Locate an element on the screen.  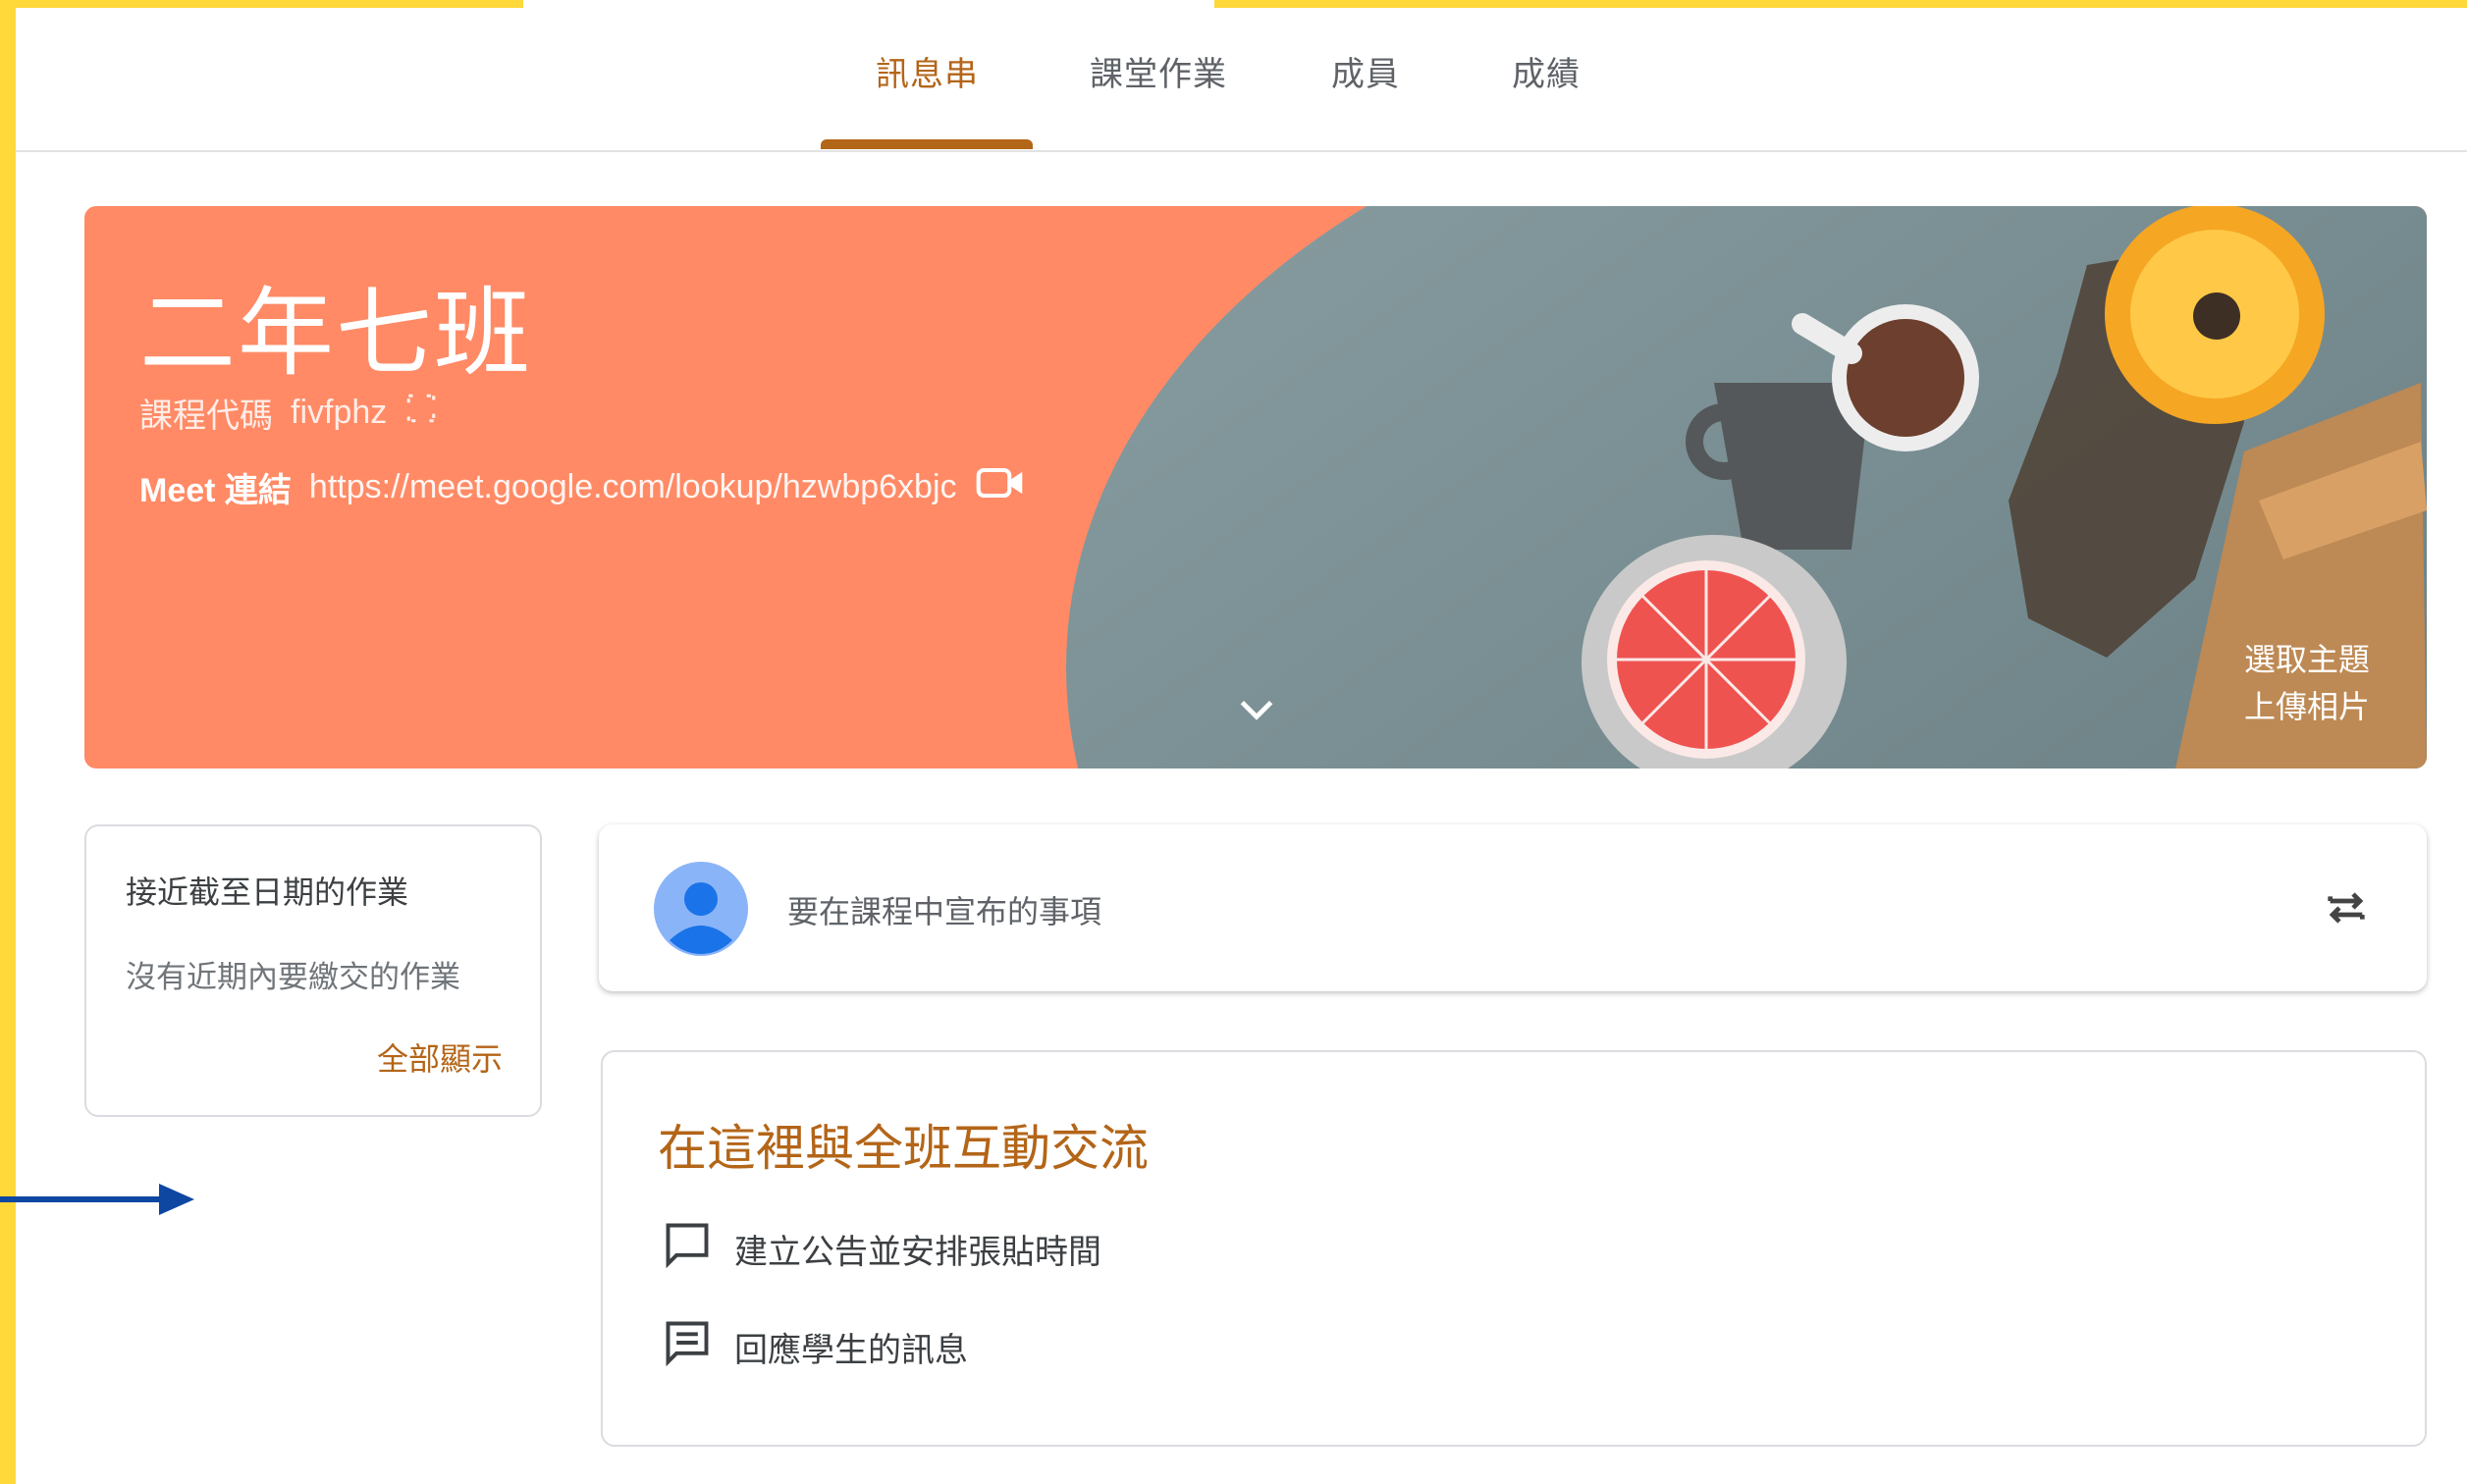
interaction-item-label: 建立公告並安排張貼時間 is located at coordinates (918, 1252).